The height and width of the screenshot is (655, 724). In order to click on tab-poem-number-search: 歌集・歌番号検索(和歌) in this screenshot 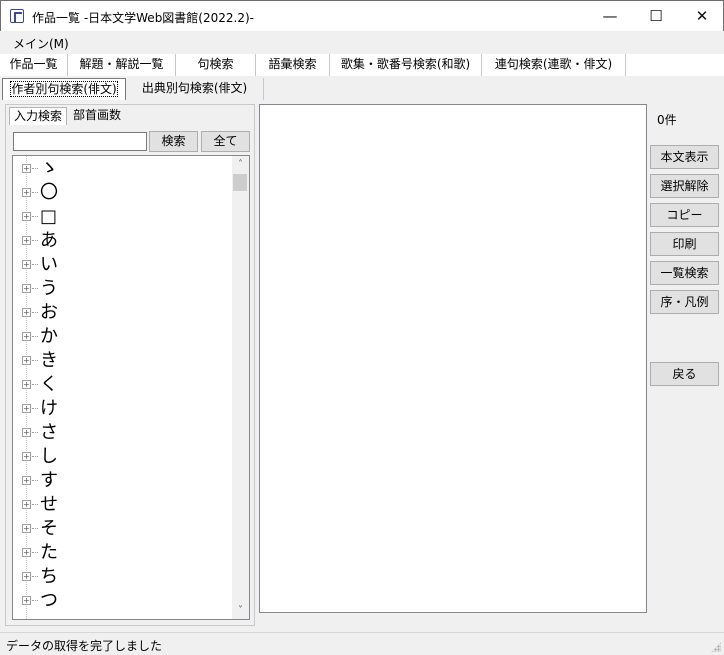, I will do `click(406, 65)`.